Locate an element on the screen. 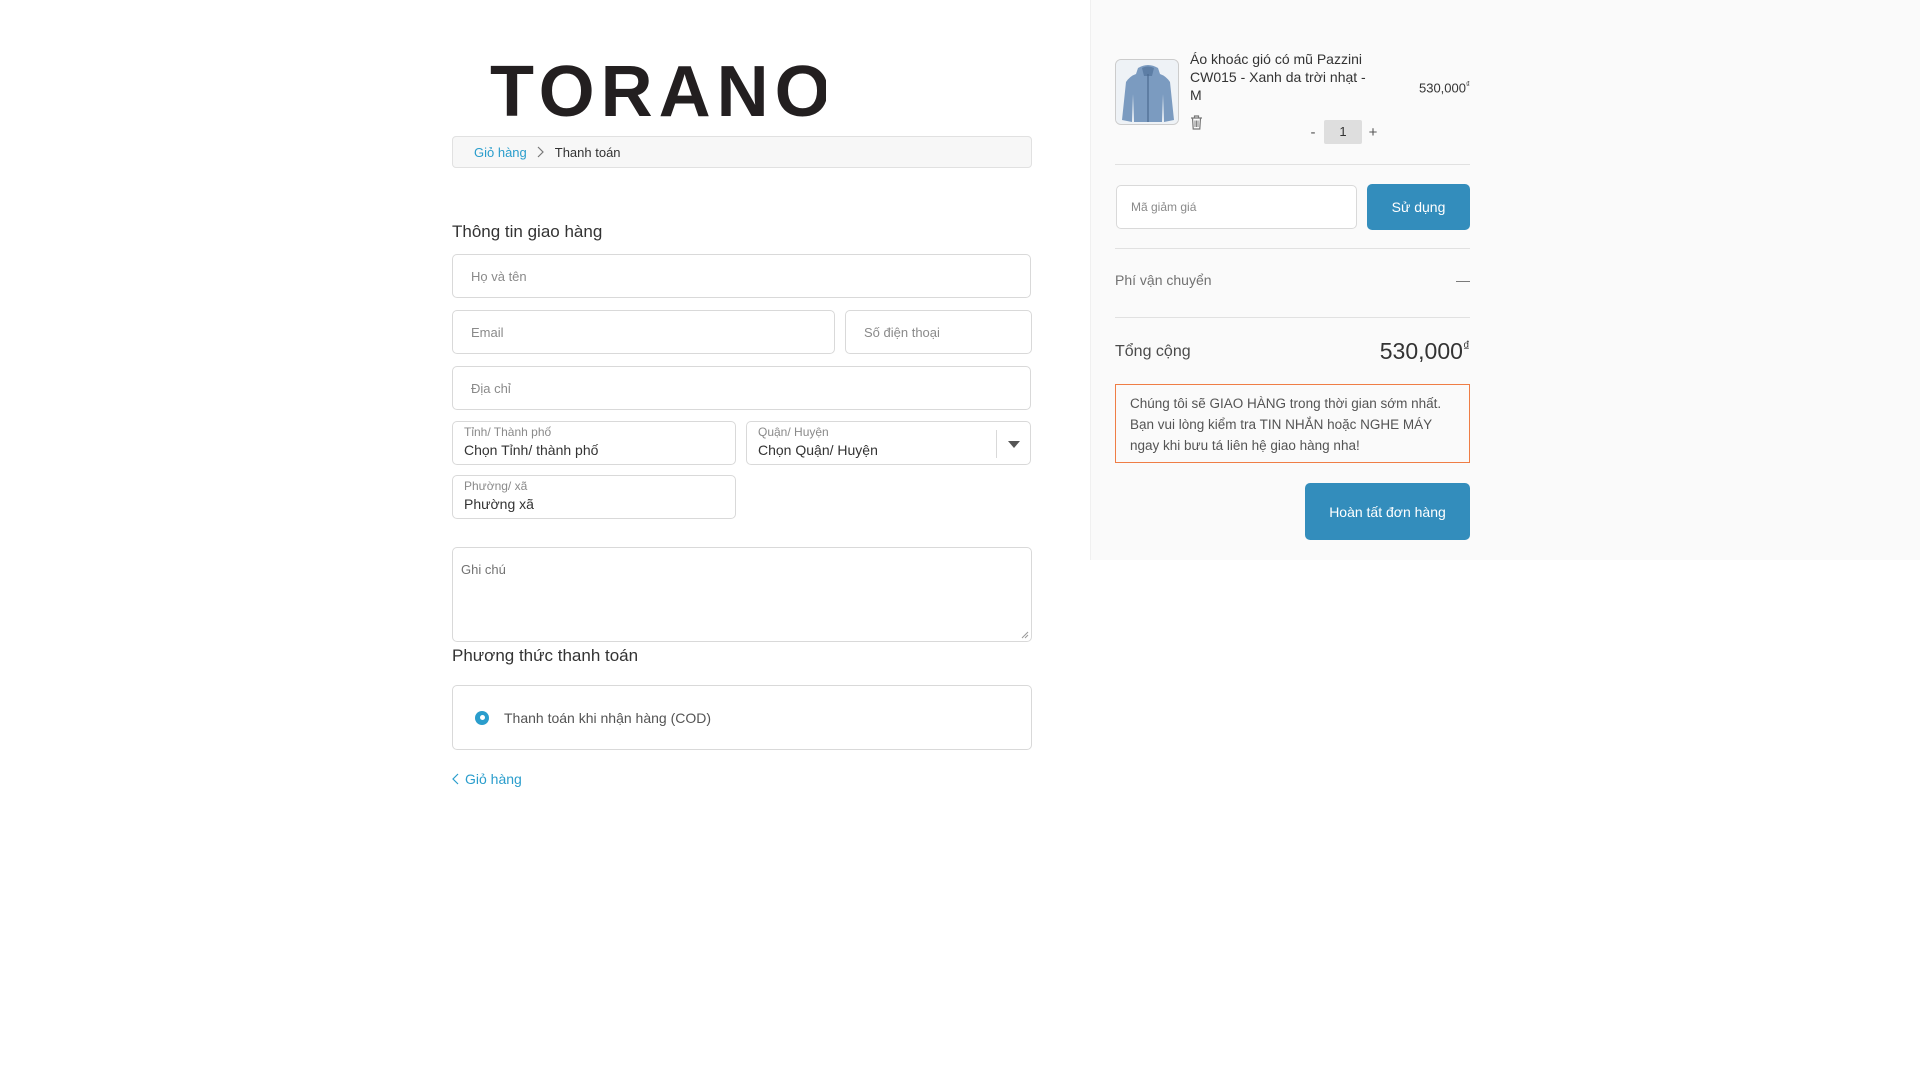 The image size is (1920, 1080). email-input is located at coordinates (643, 332).